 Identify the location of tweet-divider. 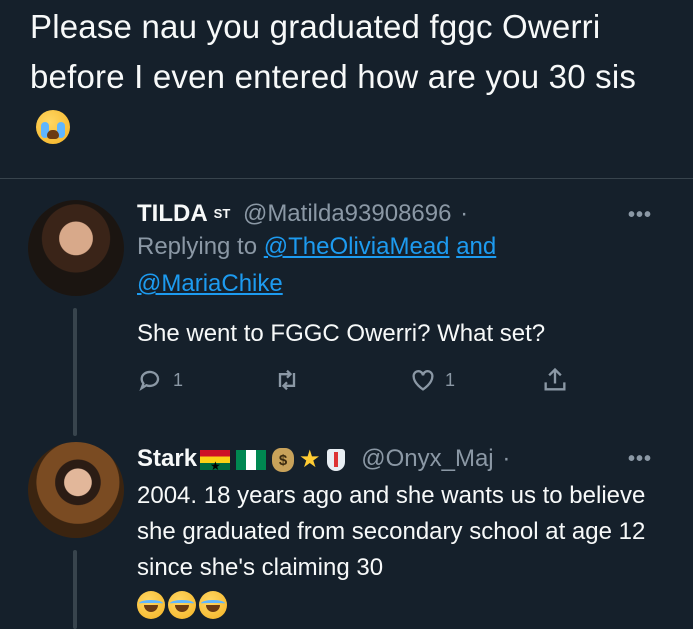
(346, 178).